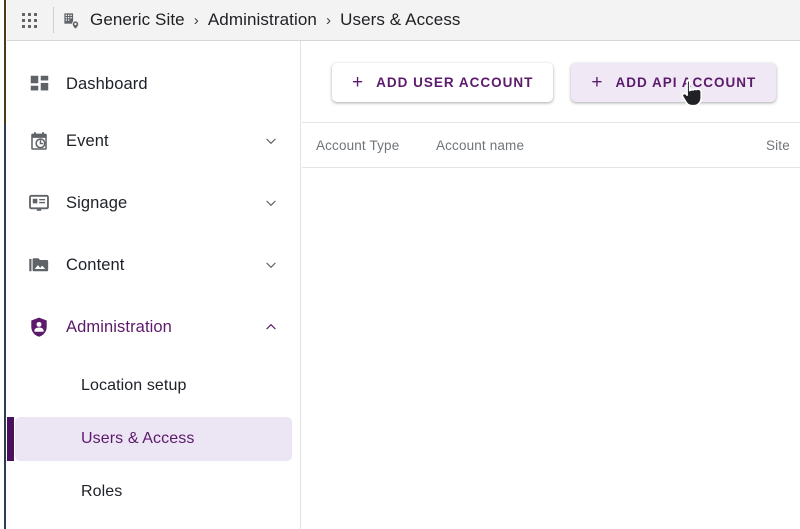  I want to click on action-toolbar: + ADD USER ACCOUNT + ADD API ACCOUNT, so click(551, 71).